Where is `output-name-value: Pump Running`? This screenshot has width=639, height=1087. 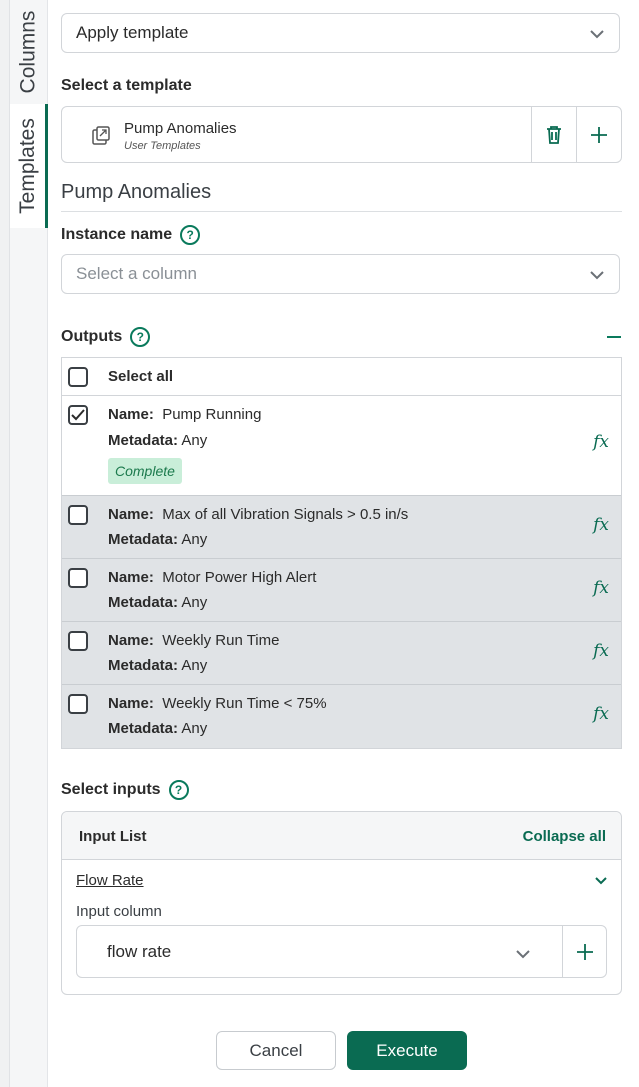
output-name-value: Pump Running is located at coordinates (212, 414).